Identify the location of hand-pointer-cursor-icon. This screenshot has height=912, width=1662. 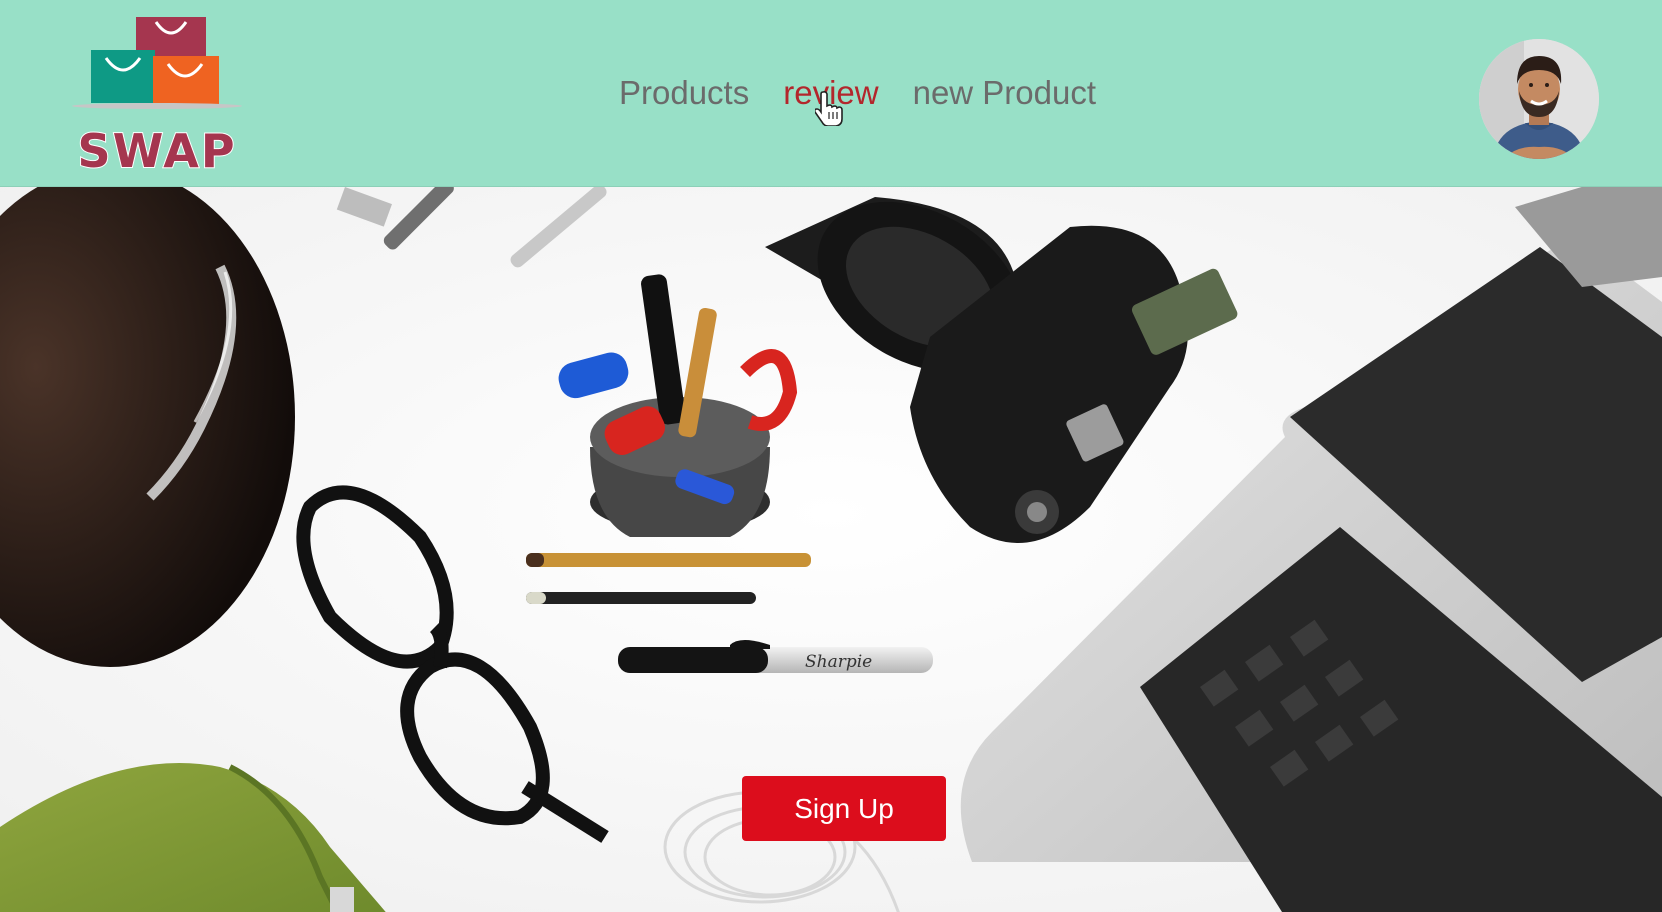
(829, 108).